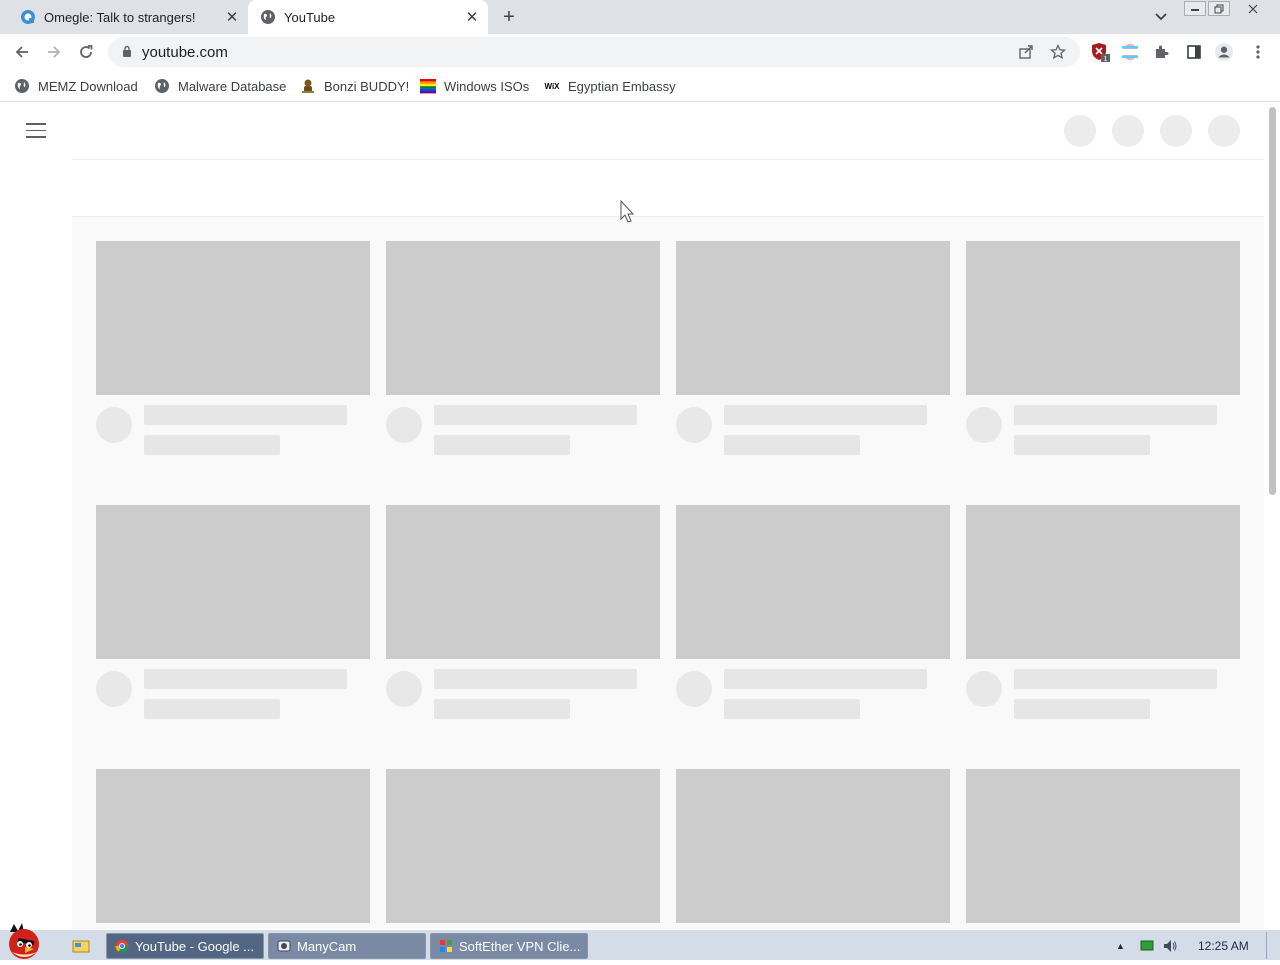 This screenshot has height=965, width=1280. I want to click on bookmark-memz-download: MEMZ Download, so click(76, 86).